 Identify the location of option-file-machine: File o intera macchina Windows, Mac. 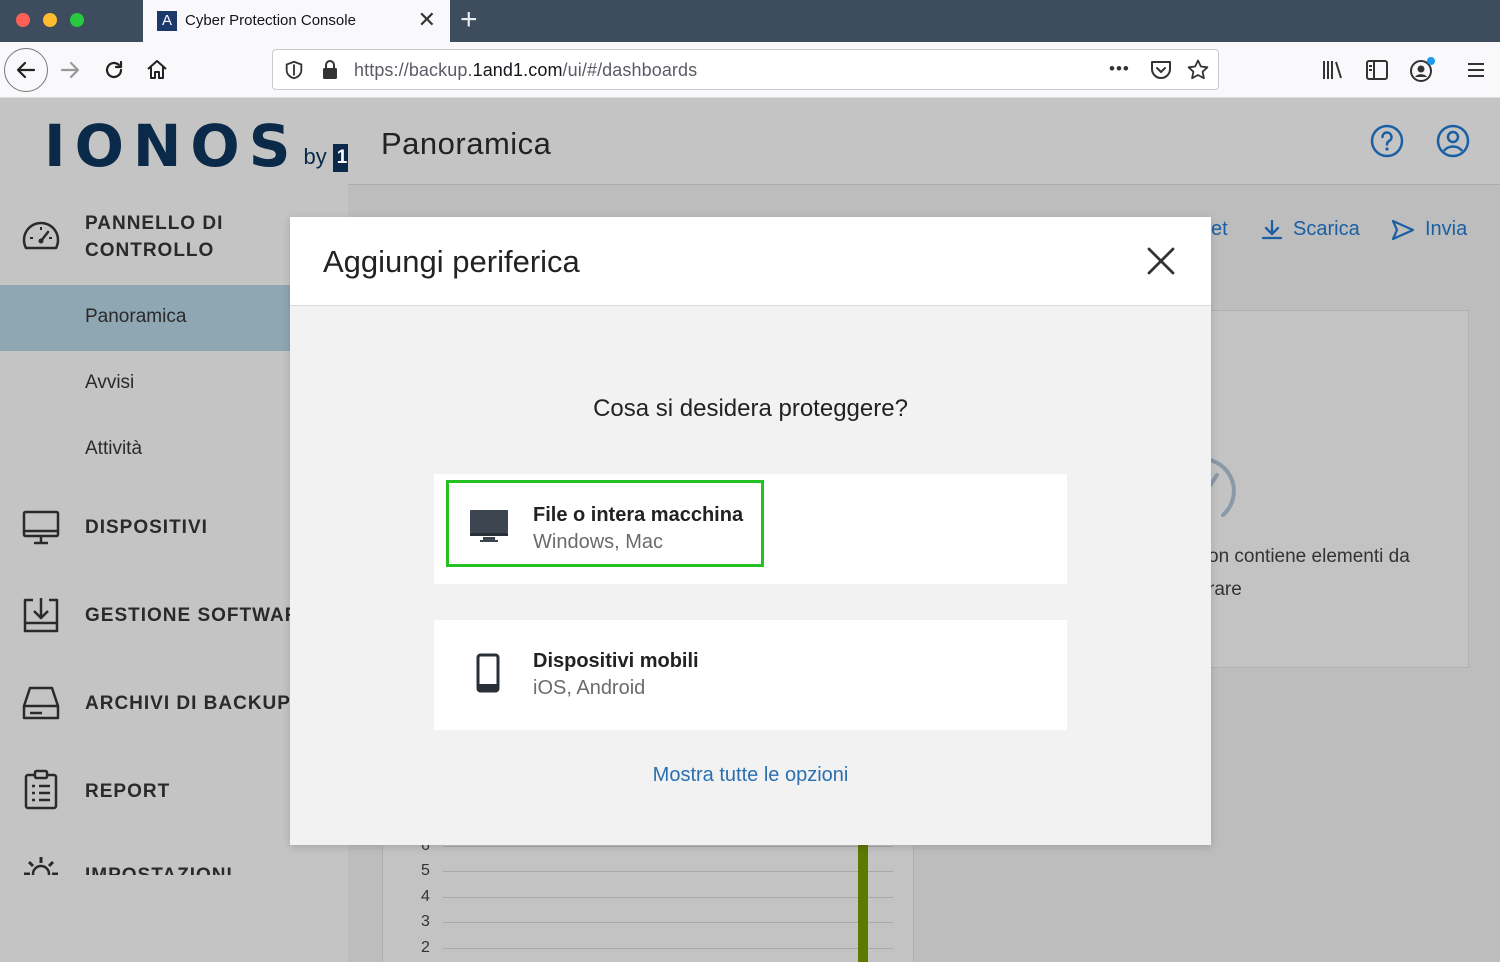
(750, 529).